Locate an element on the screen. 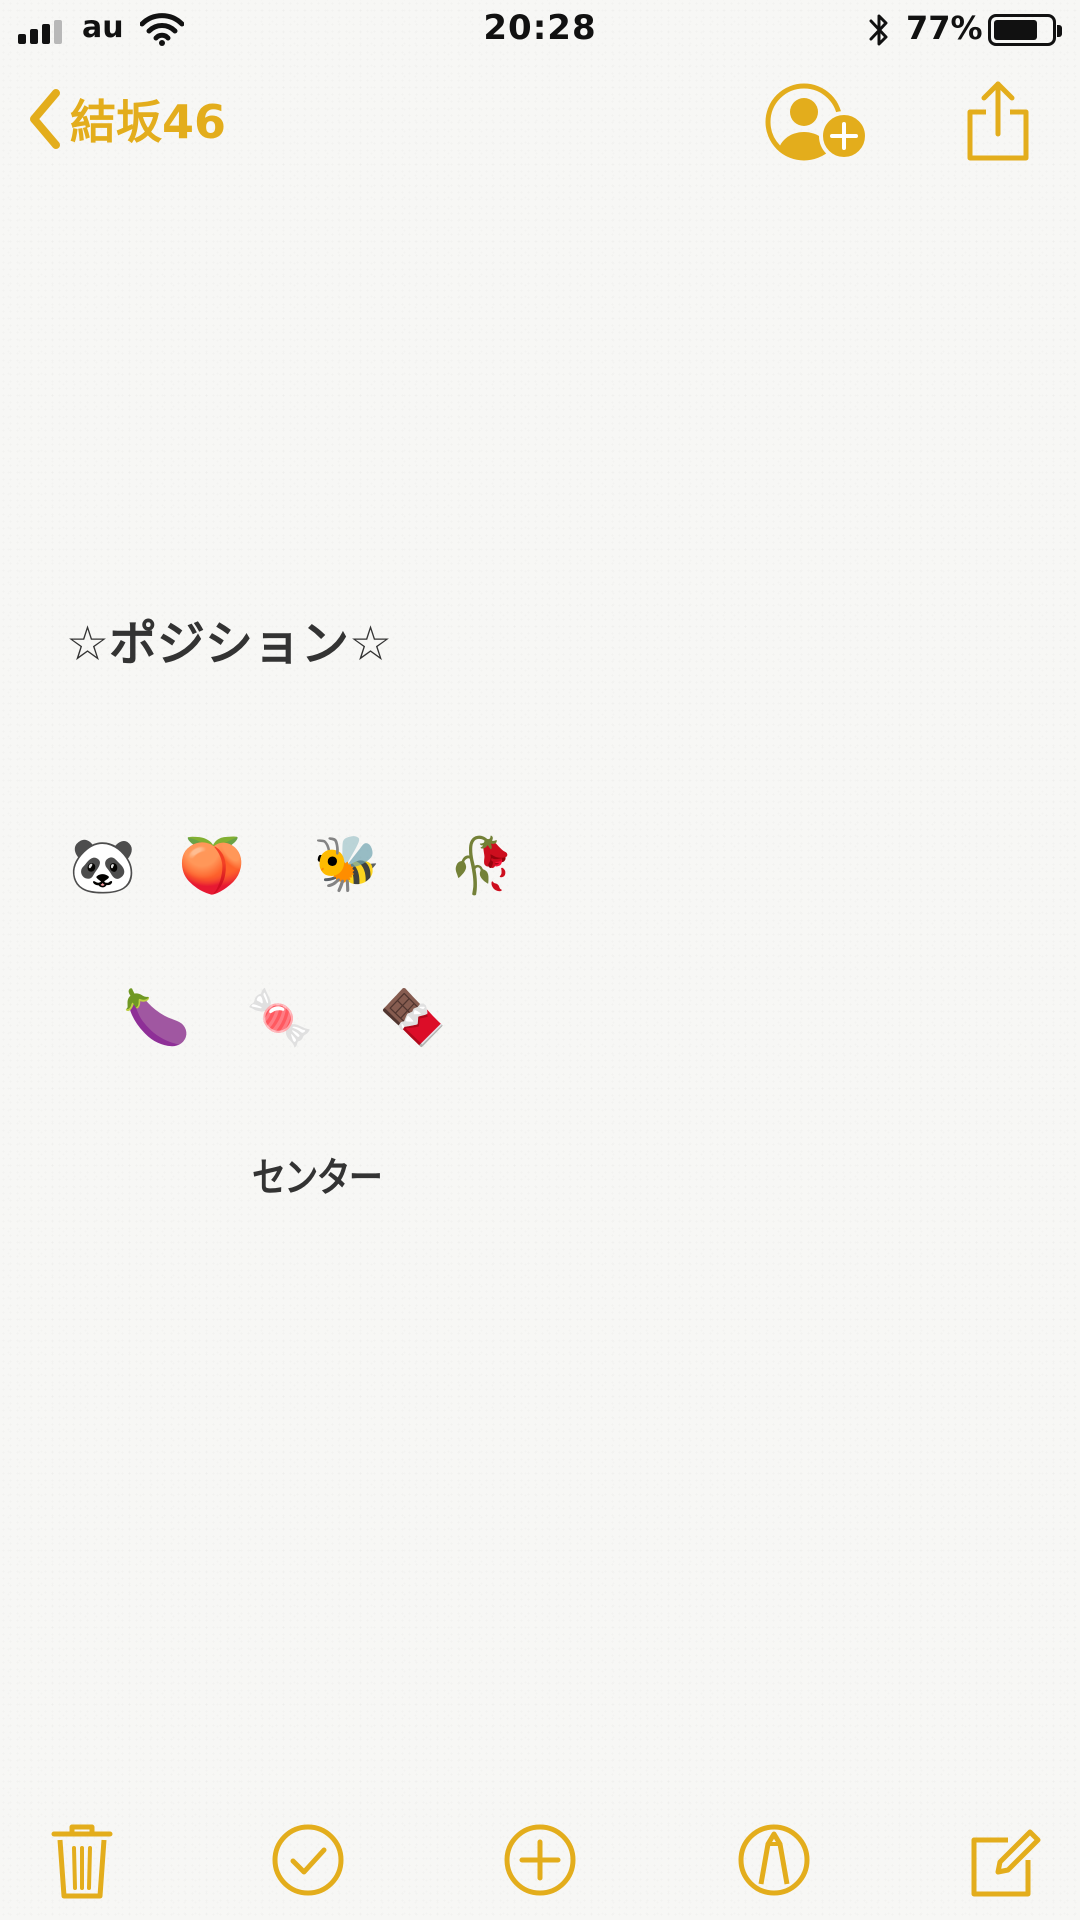 Image resolution: width=1080 pixels, height=1920 pixels. back-button: 結坂46 is located at coordinates (126, 119).